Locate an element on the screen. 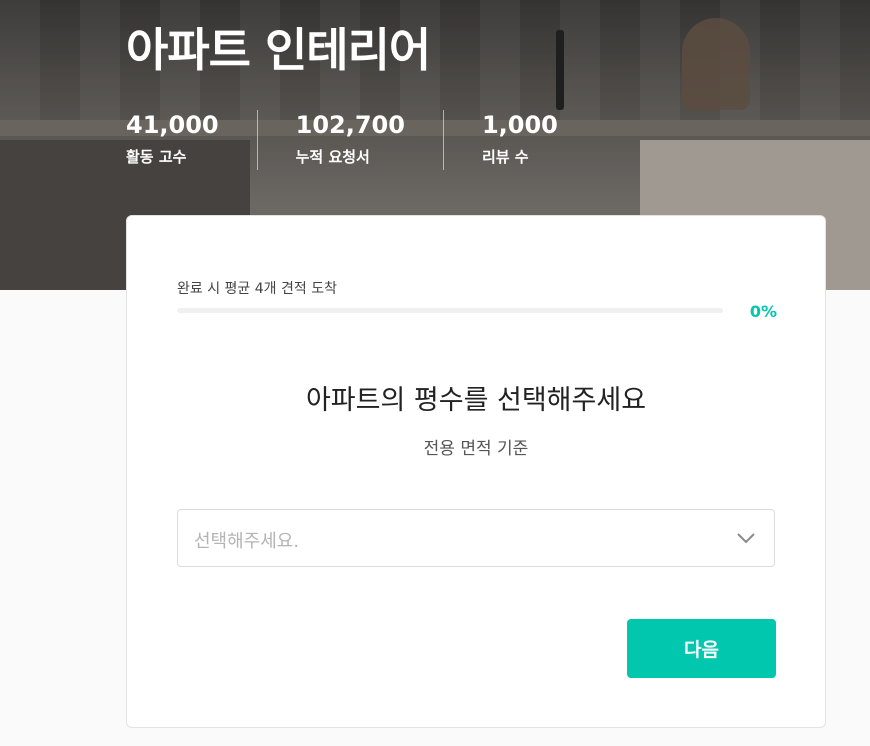 Image resolution: width=870 pixels, height=746 pixels. stat-value: 102,700 is located at coordinates (350, 125).